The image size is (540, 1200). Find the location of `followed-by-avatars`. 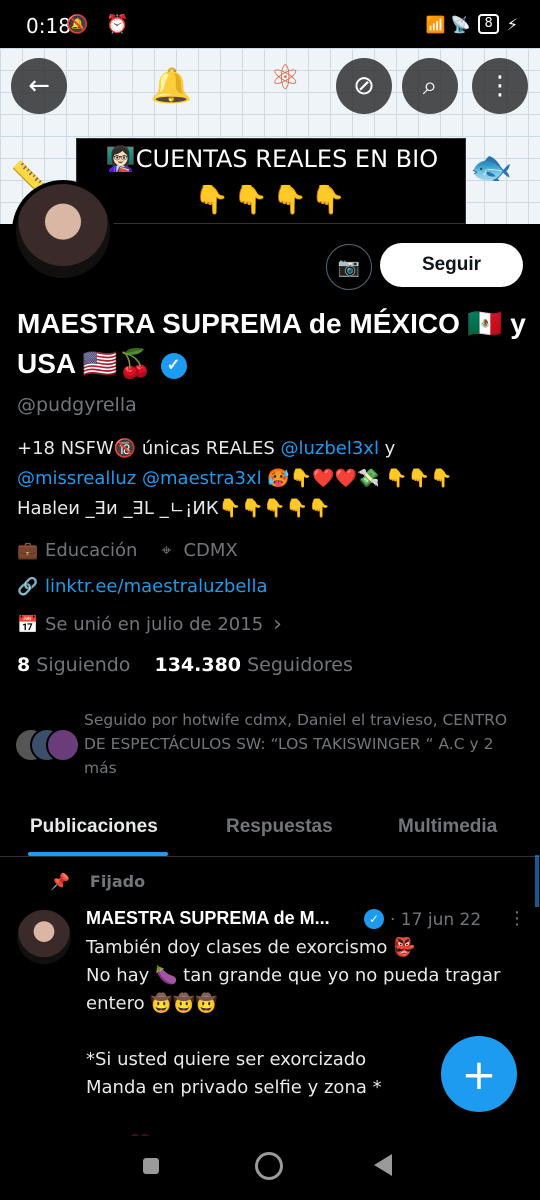

followed-by-avatars is located at coordinates (47, 745).